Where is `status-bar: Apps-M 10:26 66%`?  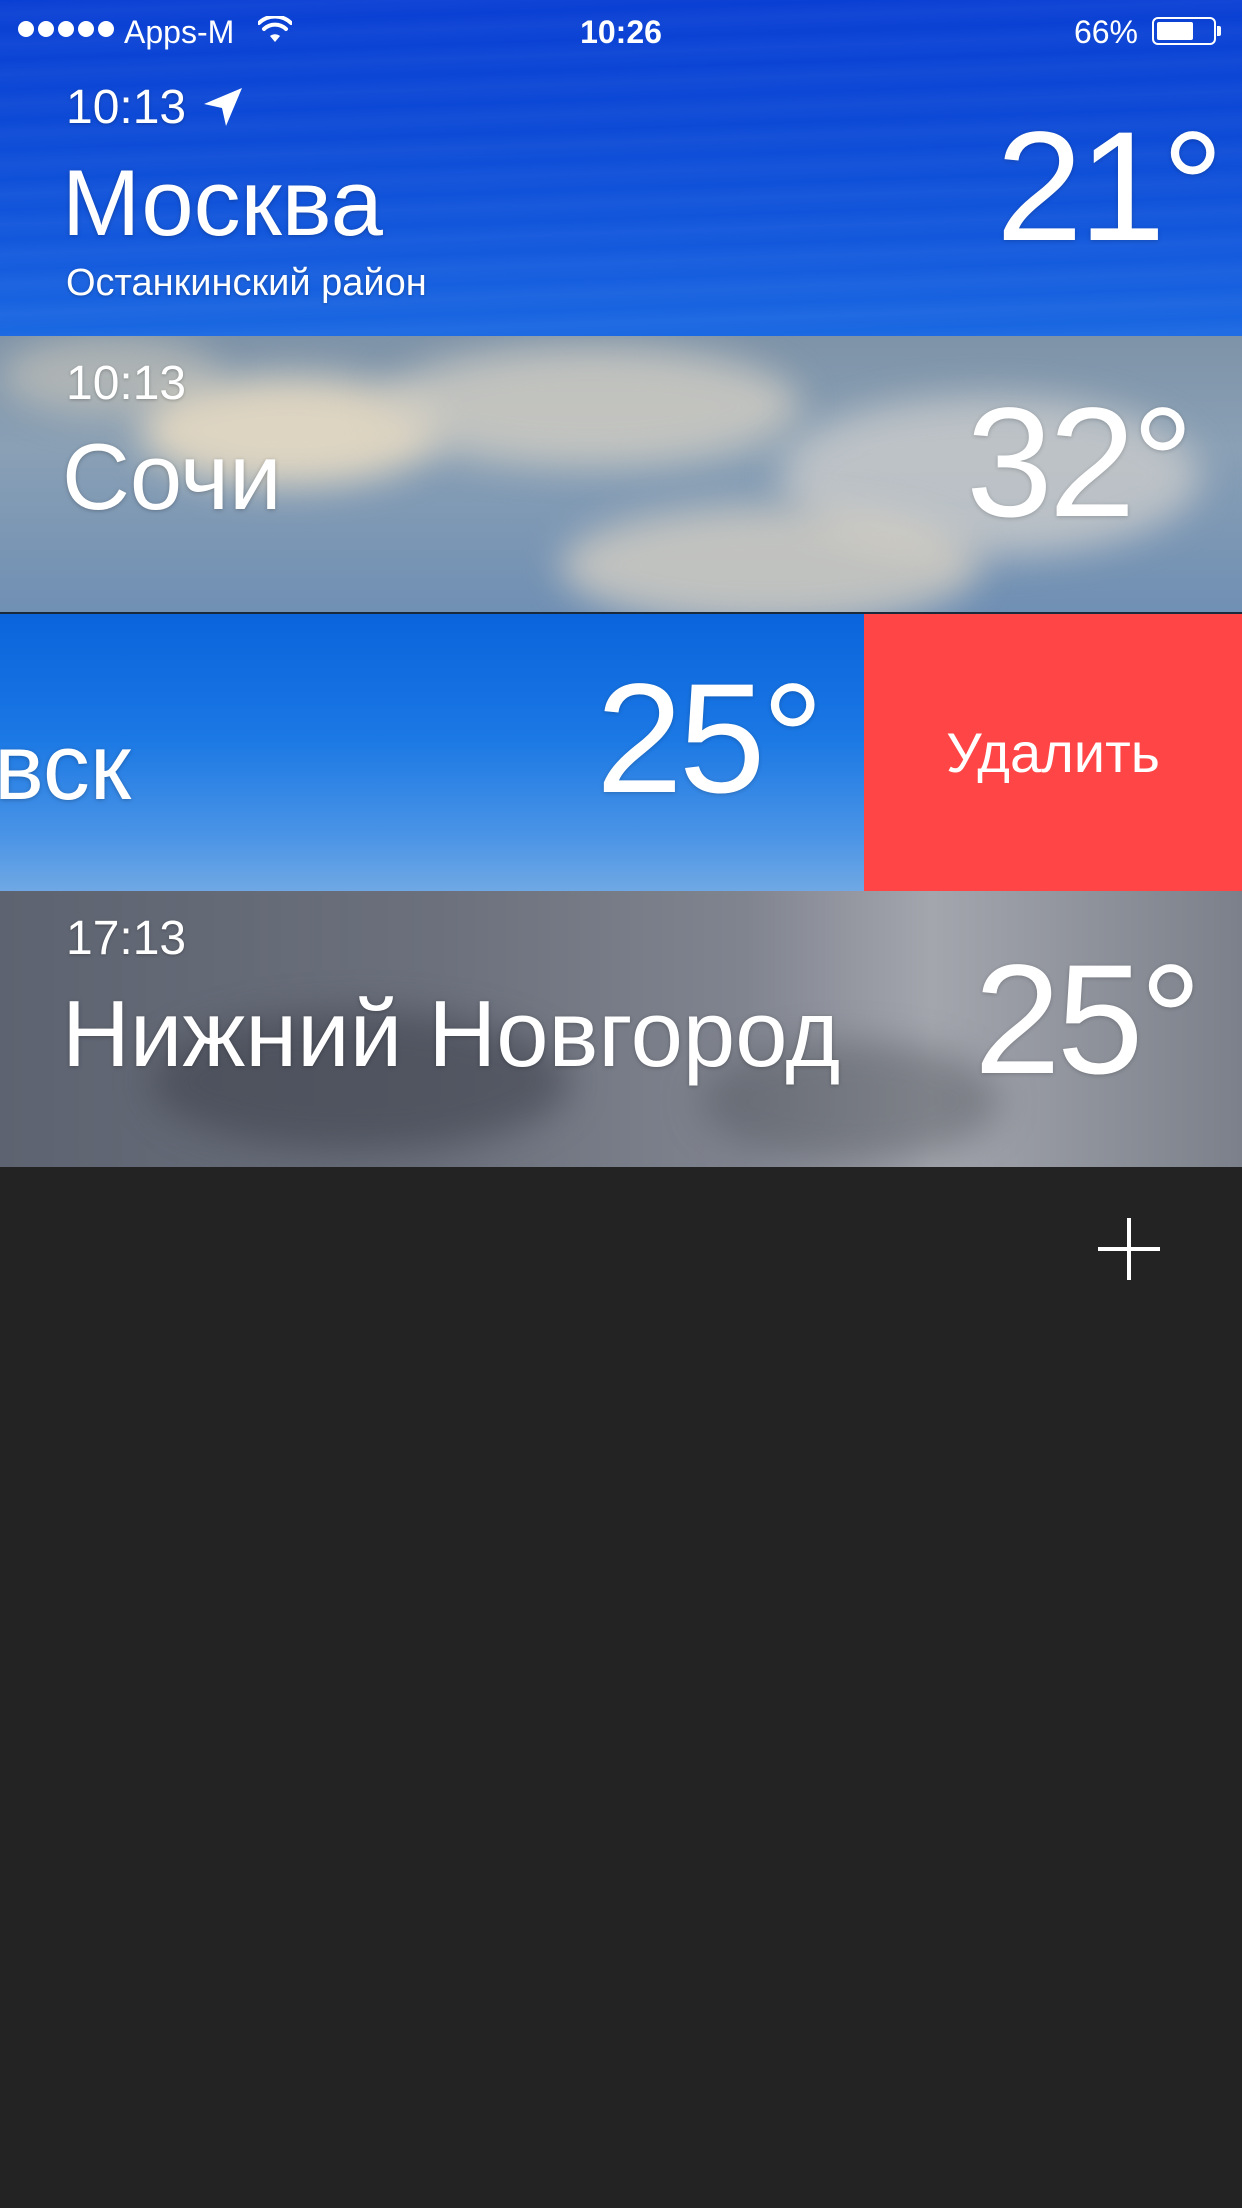
status-bar: Apps-M 10:26 66% is located at coordinates (621, 31).